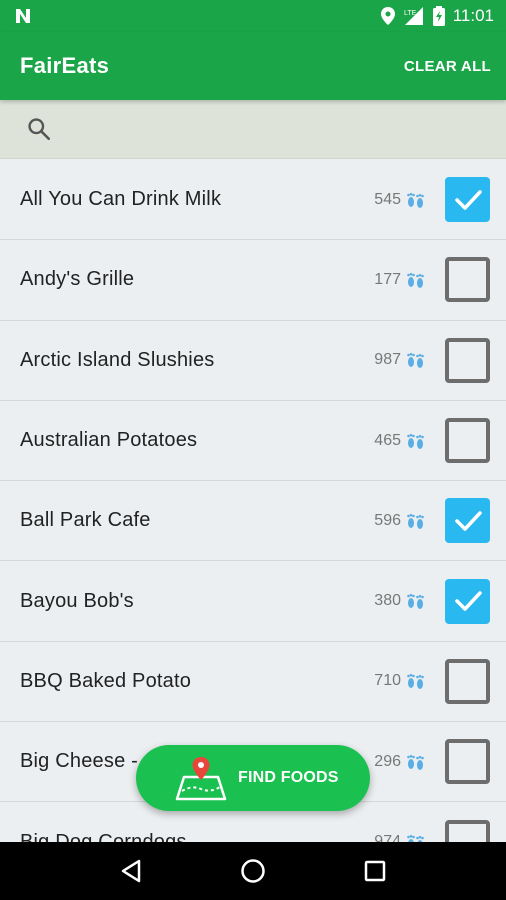  I want to click on svg-text: LTE, so click(410, 13).